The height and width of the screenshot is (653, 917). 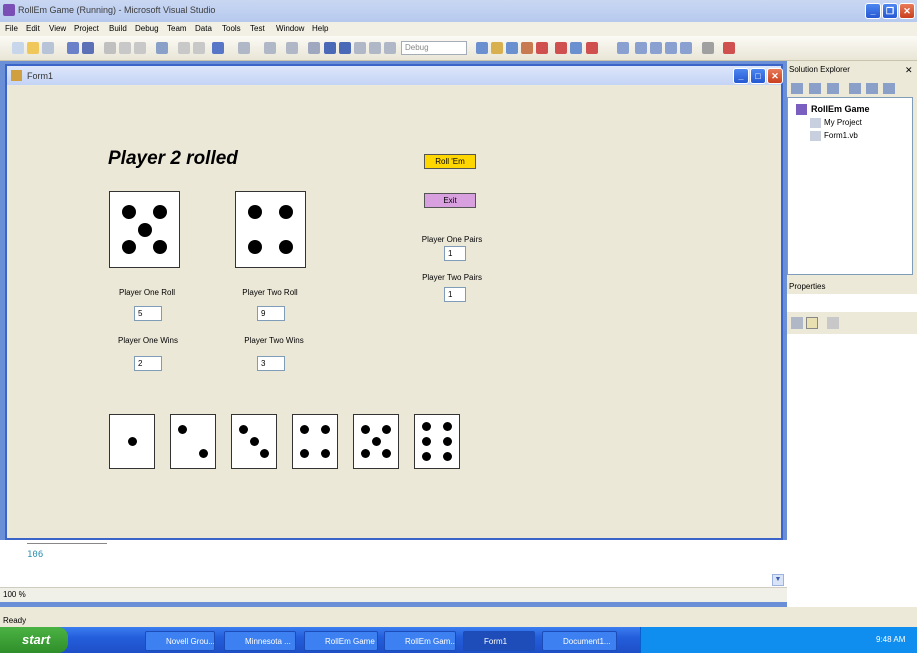 I want to click on class-view-icon, so click(x=576, y=48).